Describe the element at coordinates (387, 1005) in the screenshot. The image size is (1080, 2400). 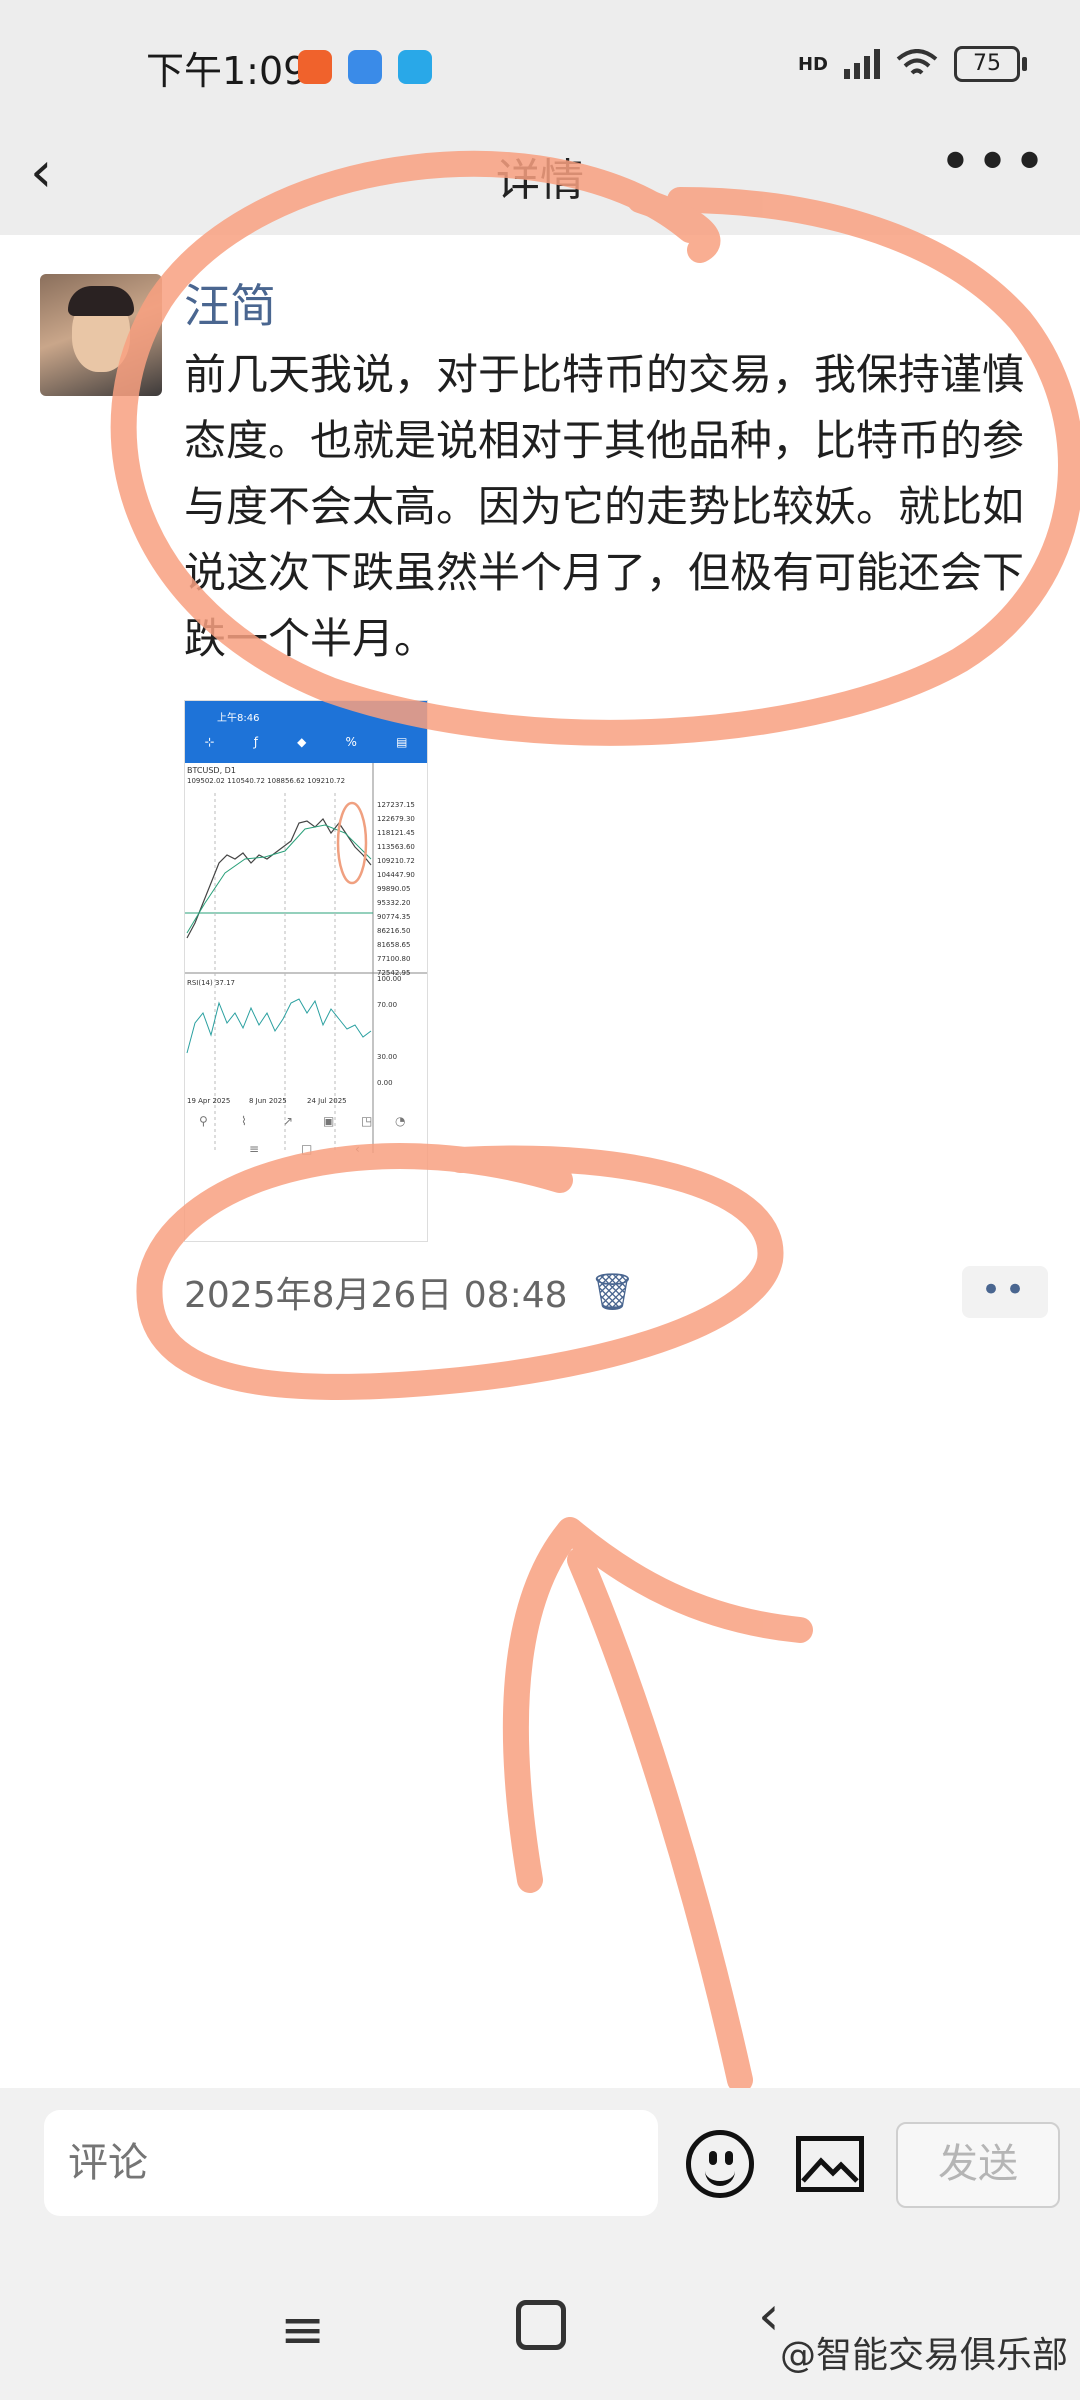
I see `rsi-tick-label: 70.00` at that location.